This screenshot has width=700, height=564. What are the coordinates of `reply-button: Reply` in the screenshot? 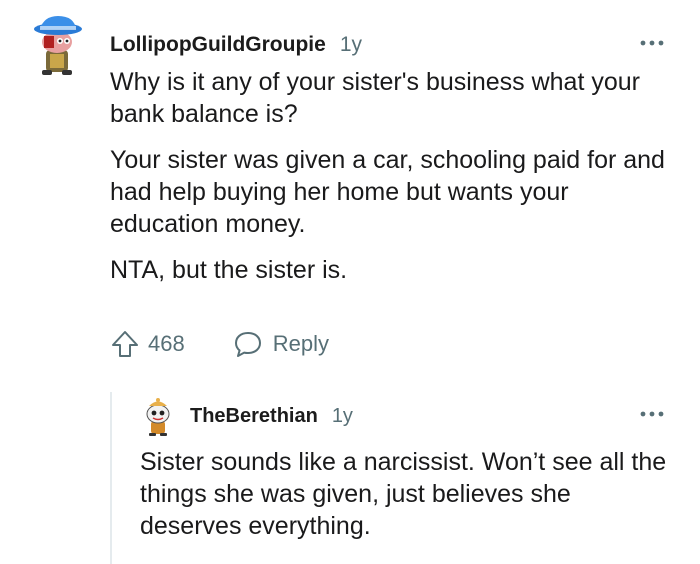 It's located at (281, 344).